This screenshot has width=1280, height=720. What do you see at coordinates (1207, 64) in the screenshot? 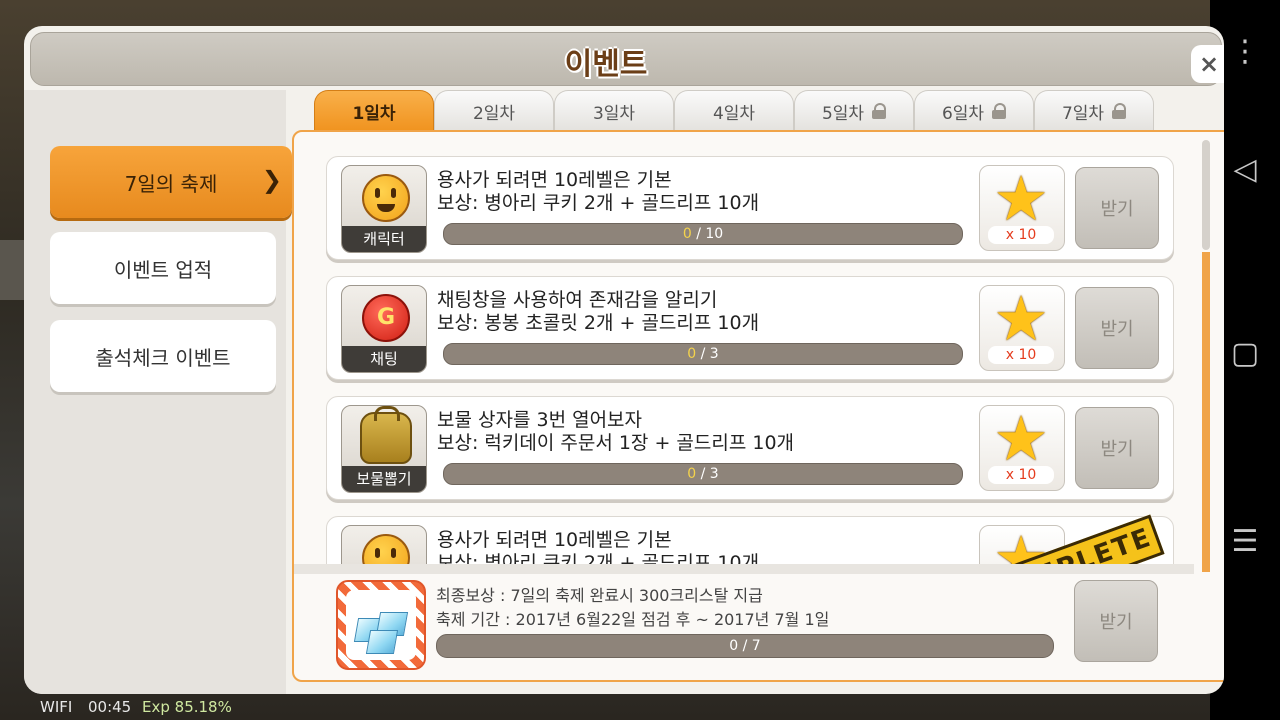
I see `close-button: ×` at bounding box center [1207, 64].